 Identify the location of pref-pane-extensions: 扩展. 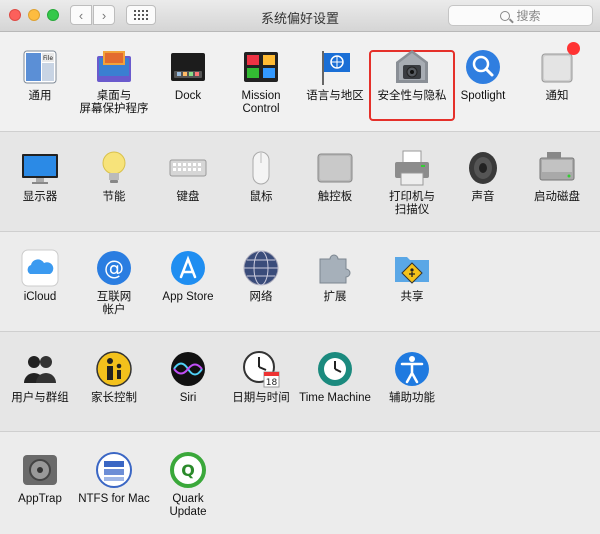
(335, 276).